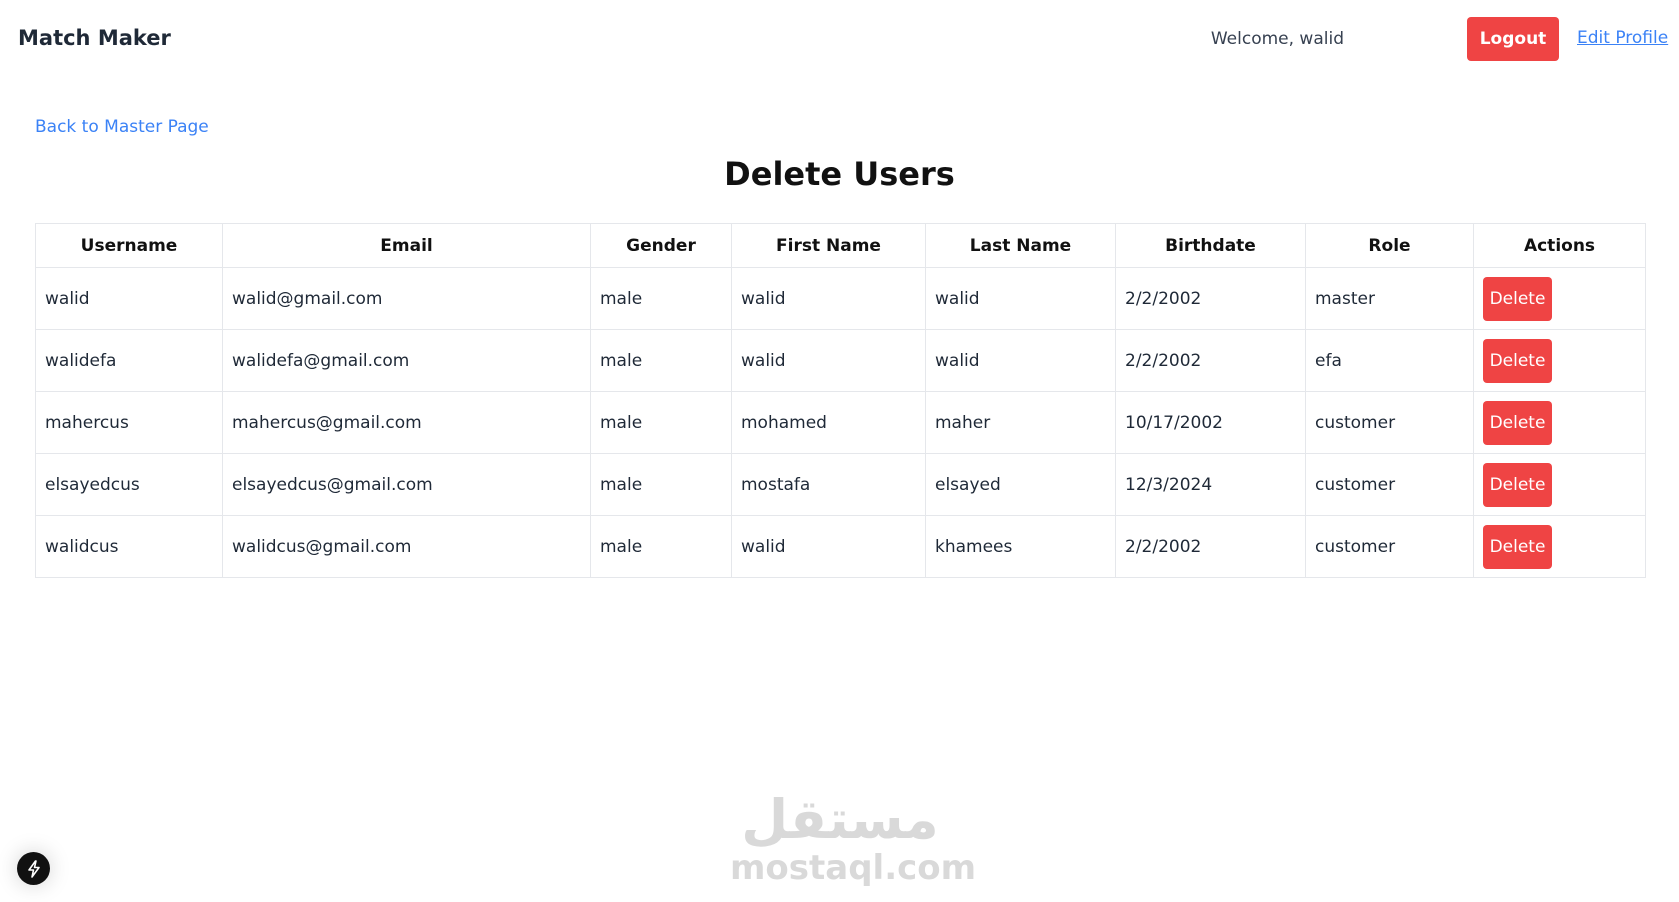  Describe the element at coordinates (406, 245) in the screenshot. I see `header-email: Email` at that location.